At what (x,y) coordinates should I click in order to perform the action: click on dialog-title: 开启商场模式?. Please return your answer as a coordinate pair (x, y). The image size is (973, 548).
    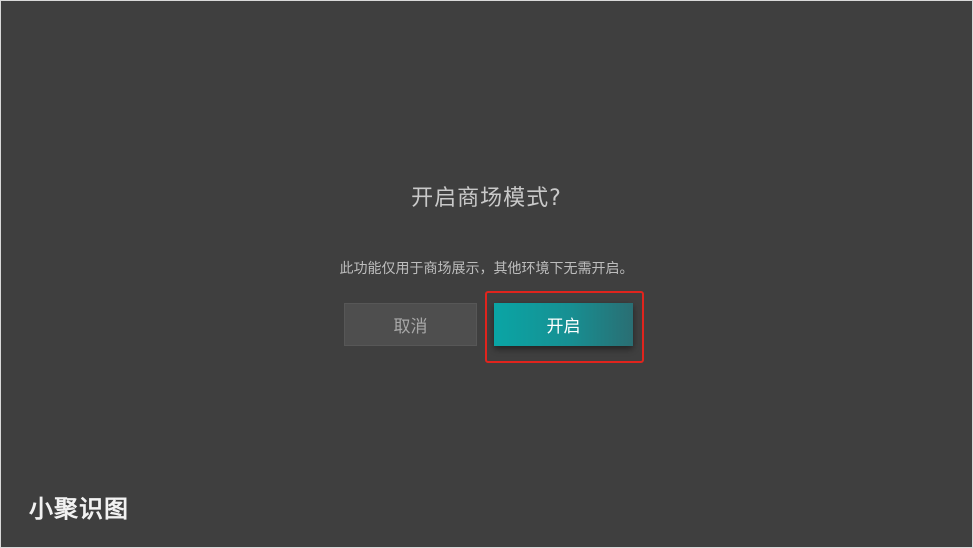
    Looking at the image, I should click on (486, 198).